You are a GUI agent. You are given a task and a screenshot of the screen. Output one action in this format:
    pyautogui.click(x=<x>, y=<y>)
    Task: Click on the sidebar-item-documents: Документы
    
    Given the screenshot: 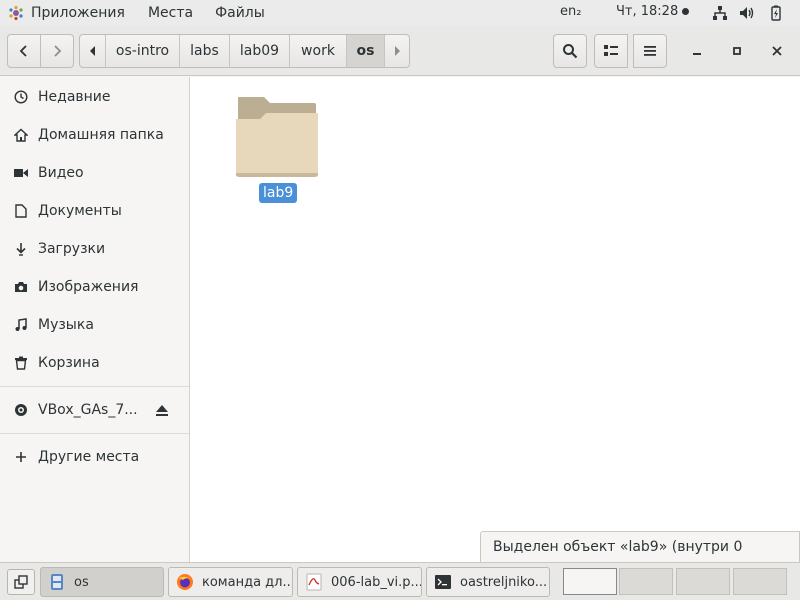 What is the action you would take?
    pyautogui.click(x=94, y=211)
    